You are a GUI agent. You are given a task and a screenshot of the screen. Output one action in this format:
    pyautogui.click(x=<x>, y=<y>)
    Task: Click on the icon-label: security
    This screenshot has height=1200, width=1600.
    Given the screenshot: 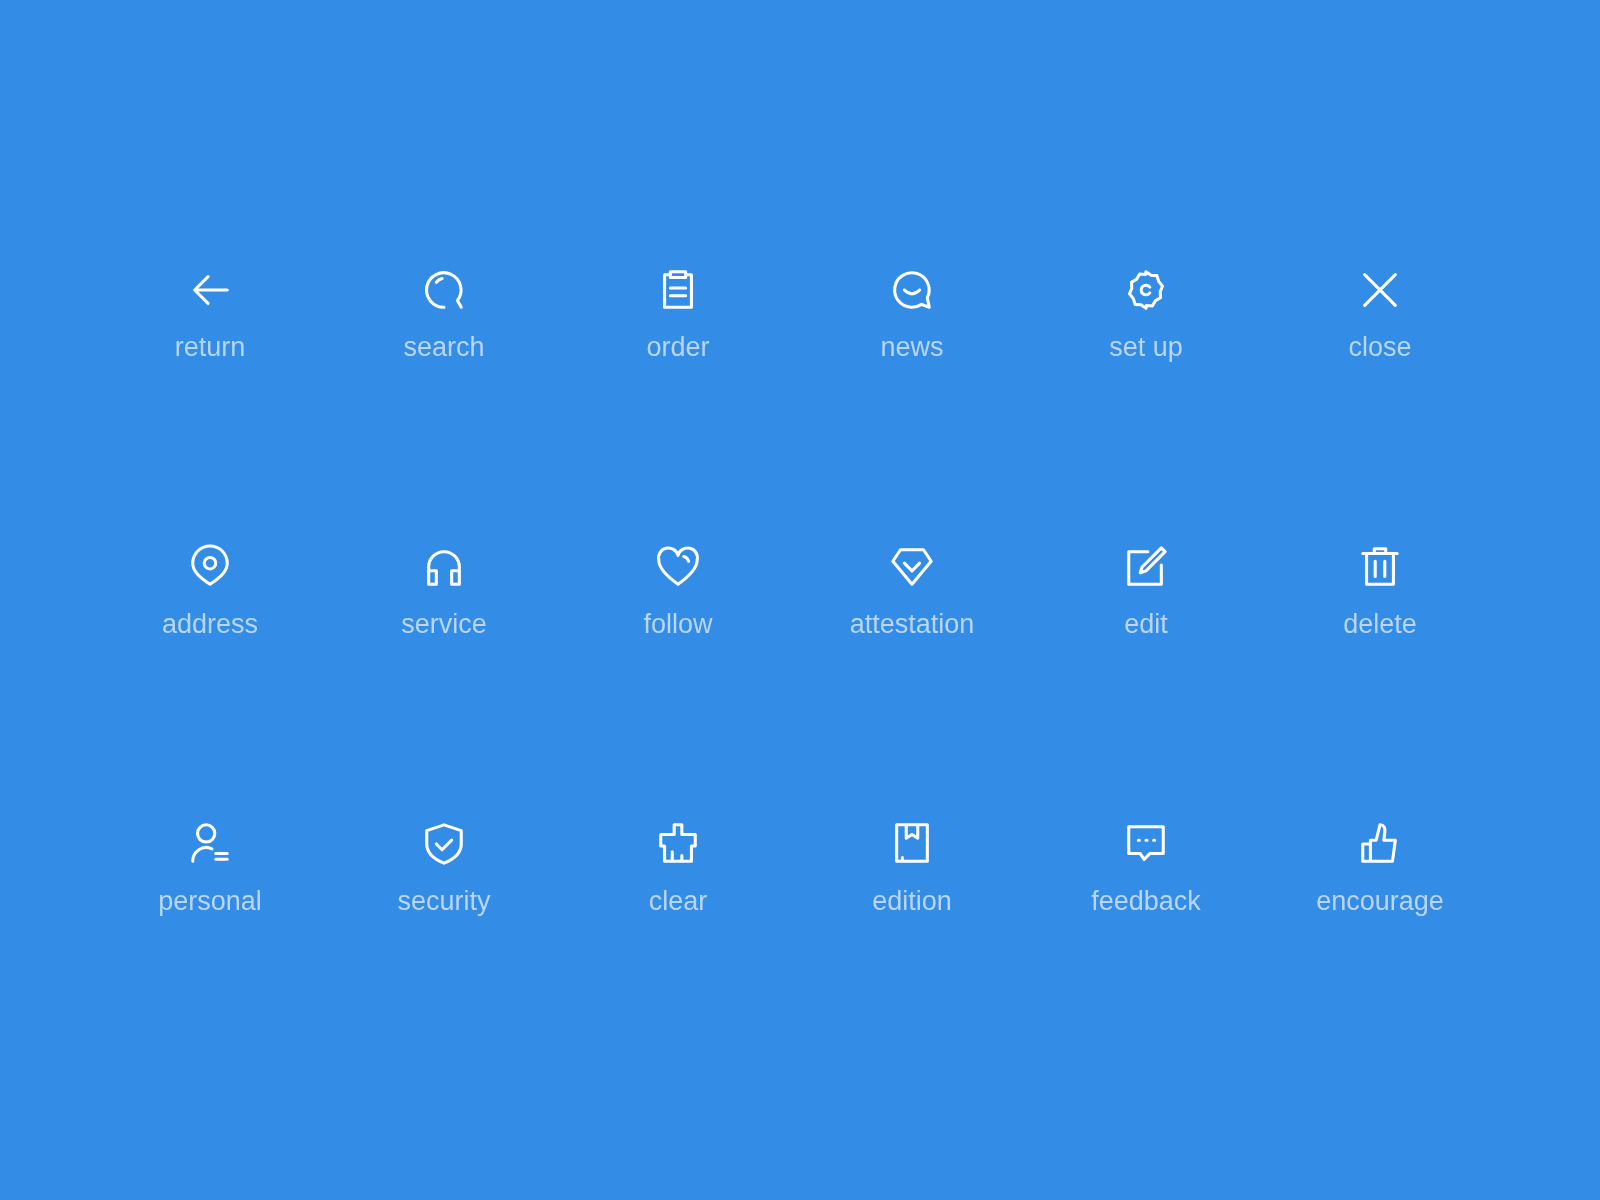 What is the action you would take?
    pyautogui.click(x=444, y=901)
    